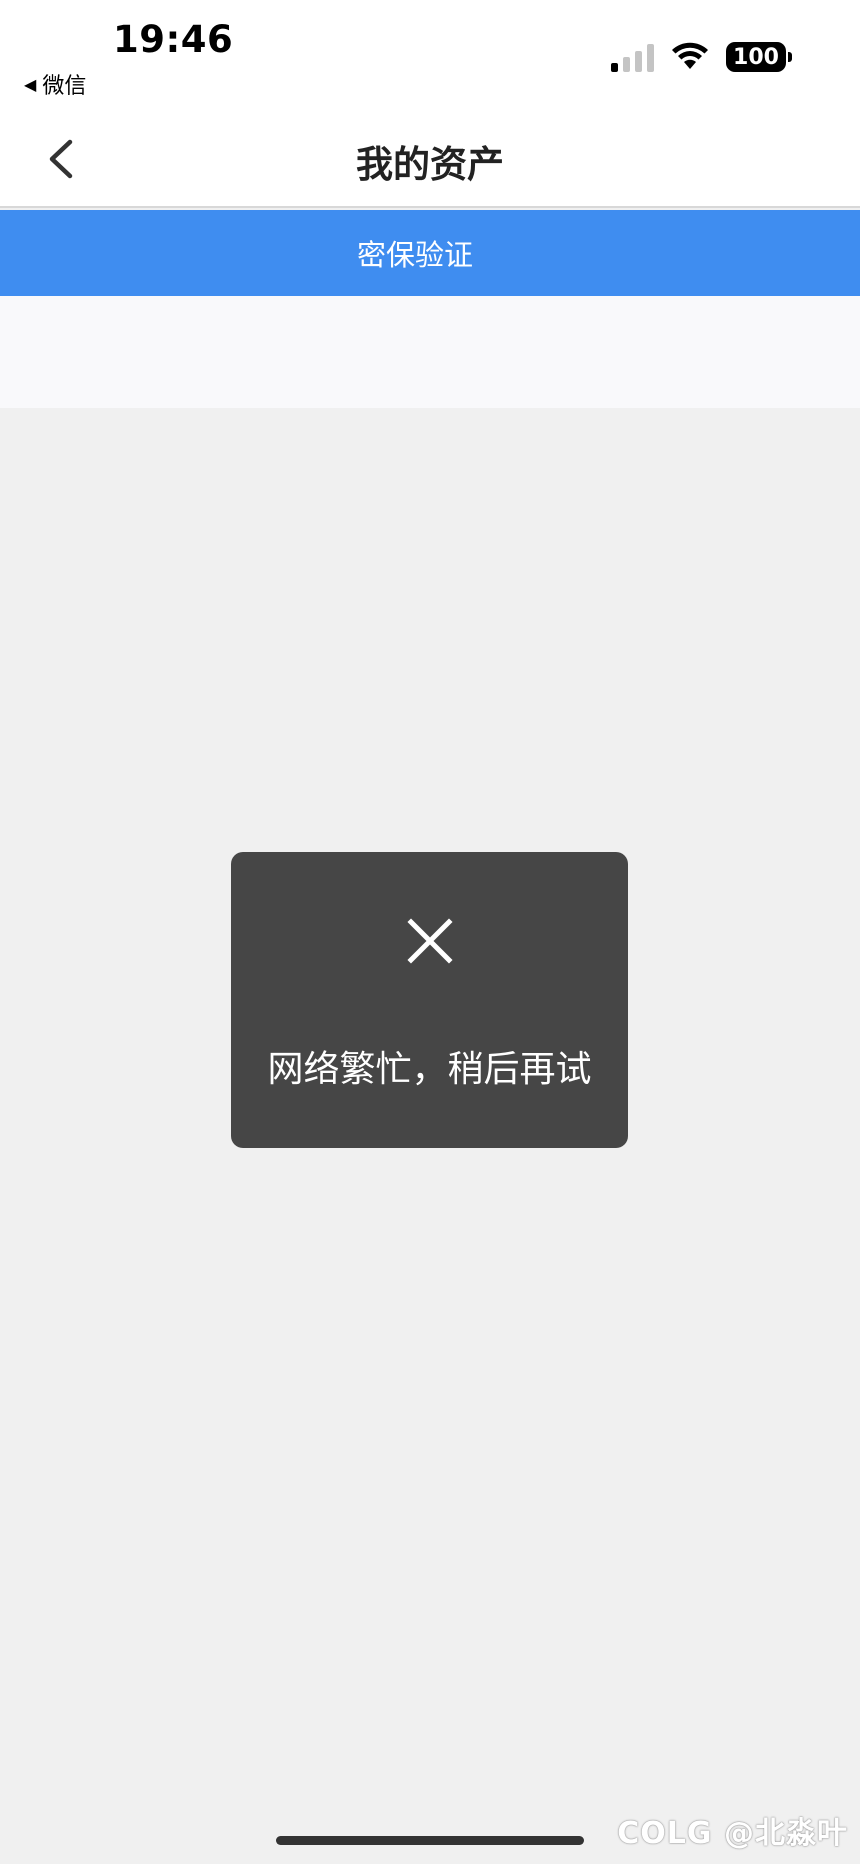  Describe the element at coordinates (632, 57) in the screenshot. I see `cellular-signal-icon` at that location.